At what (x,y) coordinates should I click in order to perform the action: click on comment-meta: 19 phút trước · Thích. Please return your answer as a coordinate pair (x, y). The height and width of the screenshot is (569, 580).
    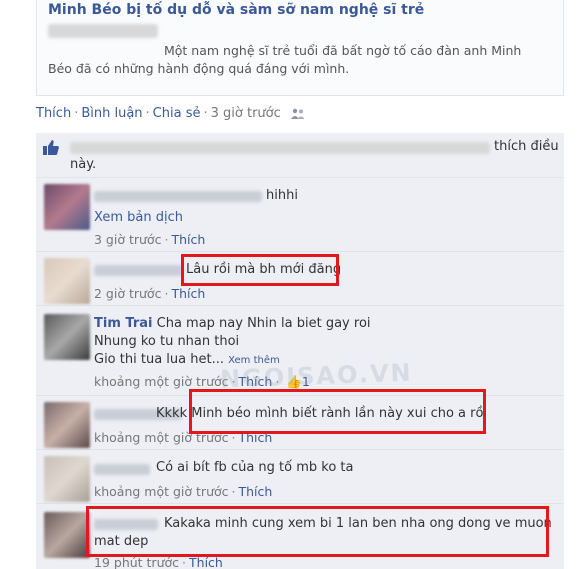
    Looking at the image, I should click on (158, 562).